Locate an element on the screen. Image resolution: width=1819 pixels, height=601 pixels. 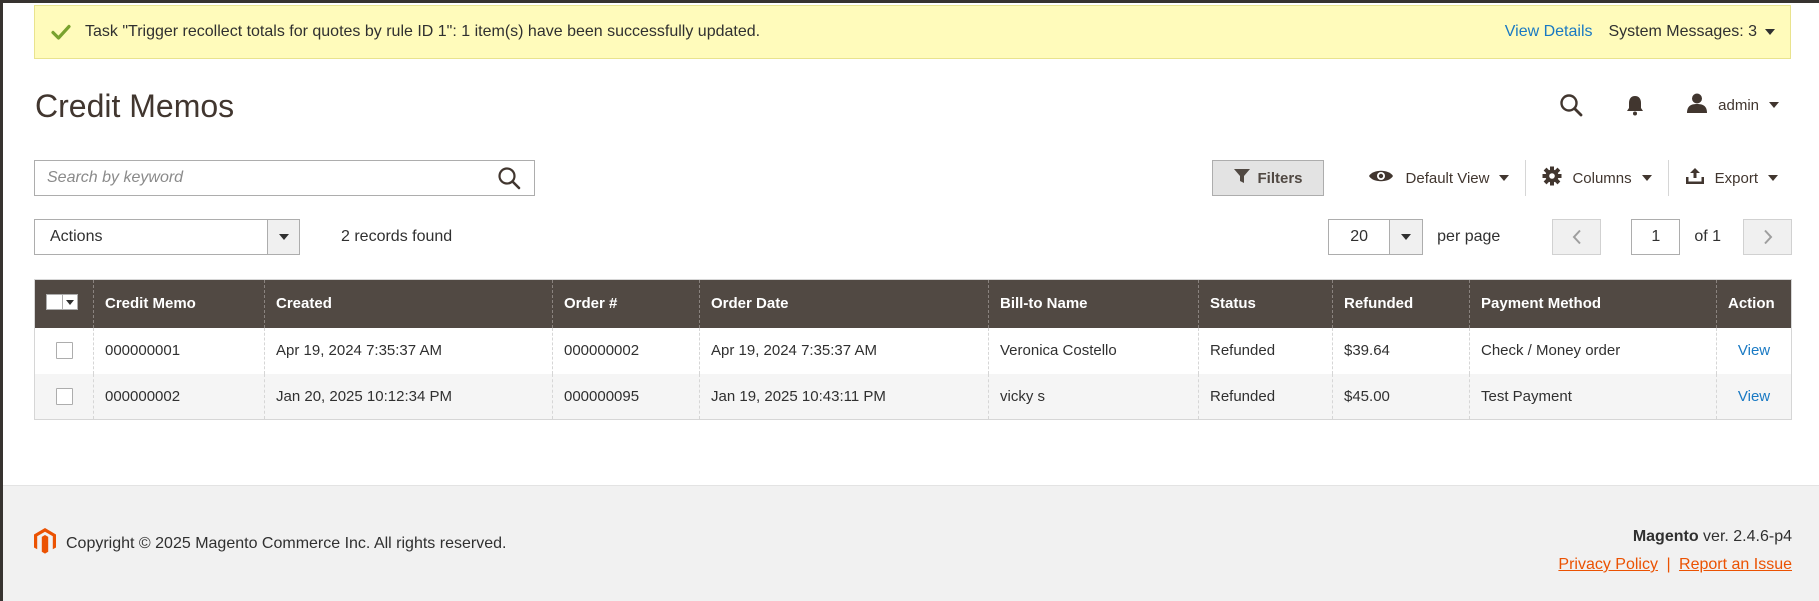
pager: 20 per page 1 of 1 is located at coordinates (1560, 237).